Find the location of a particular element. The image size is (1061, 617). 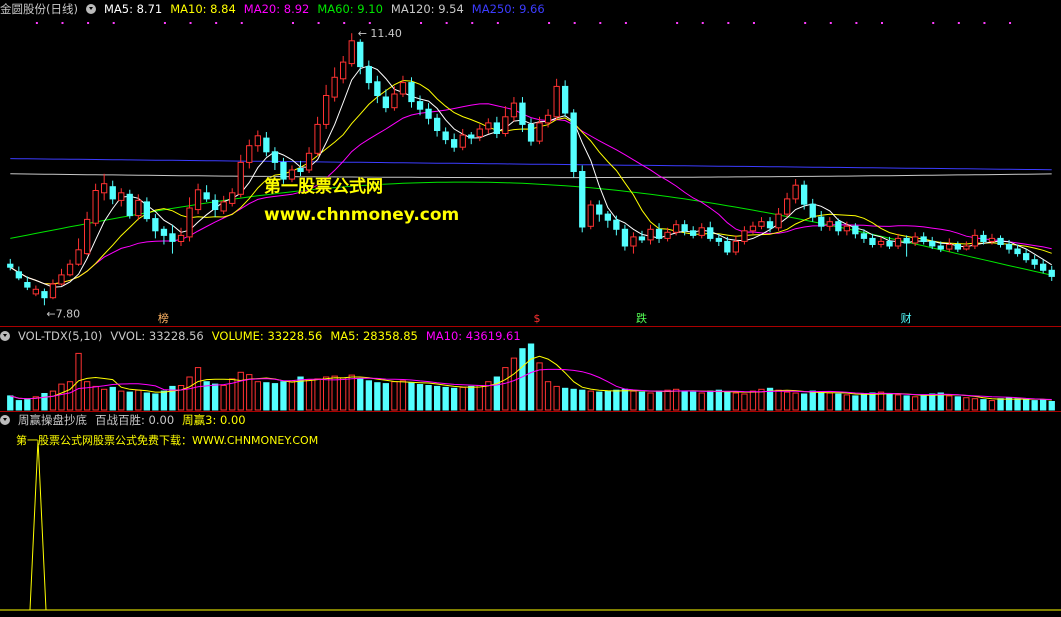

ma250-line is located at coordinates (531, 164).